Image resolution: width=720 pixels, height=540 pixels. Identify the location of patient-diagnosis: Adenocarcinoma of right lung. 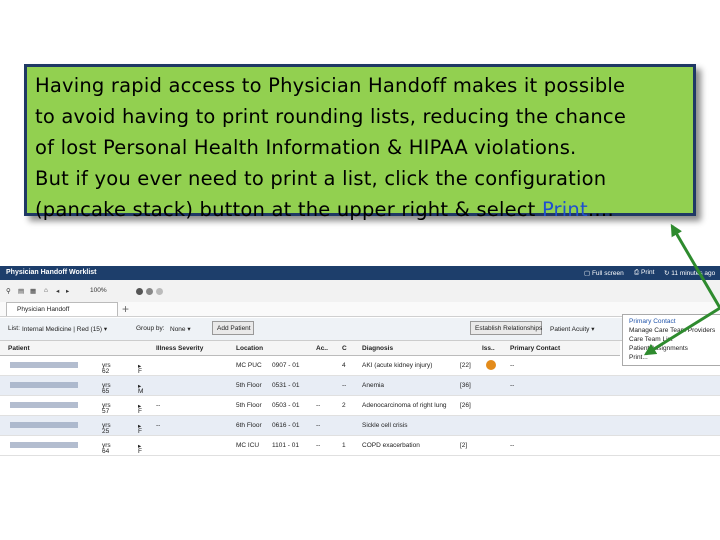
(404, 405).